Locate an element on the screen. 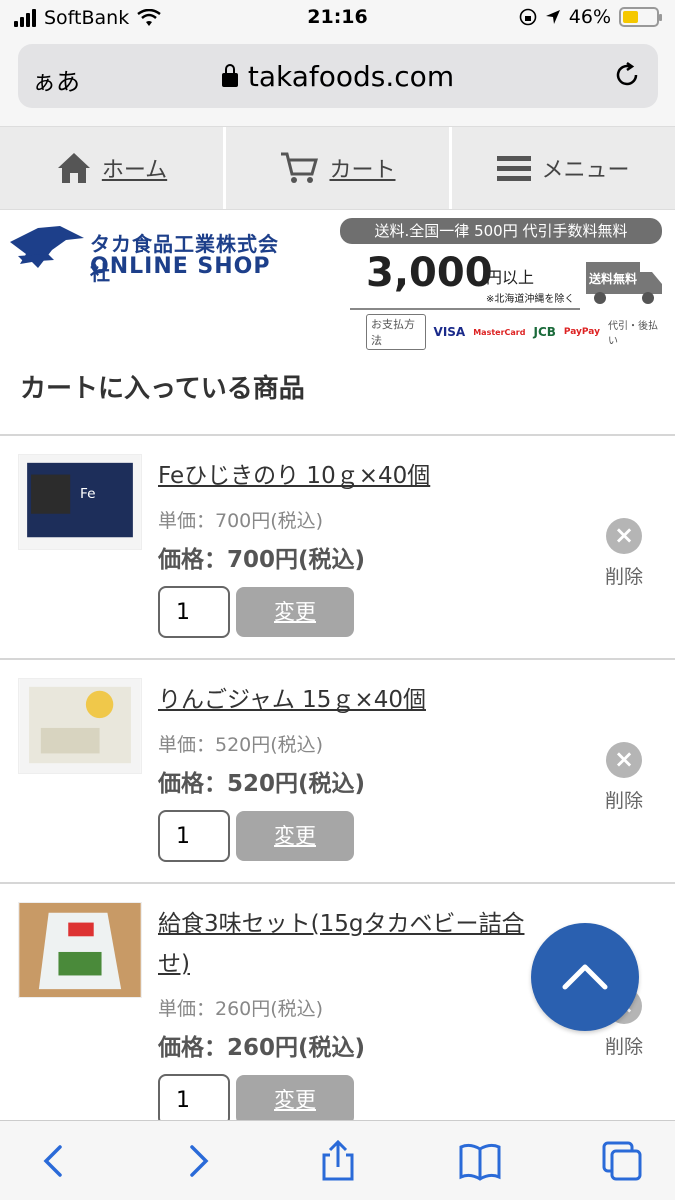 The image size is (675, 1200). payment-methods: お支払方法 VISA MasterCard JCB PayPay 代引・後払い is located at coordinates (514, 332).